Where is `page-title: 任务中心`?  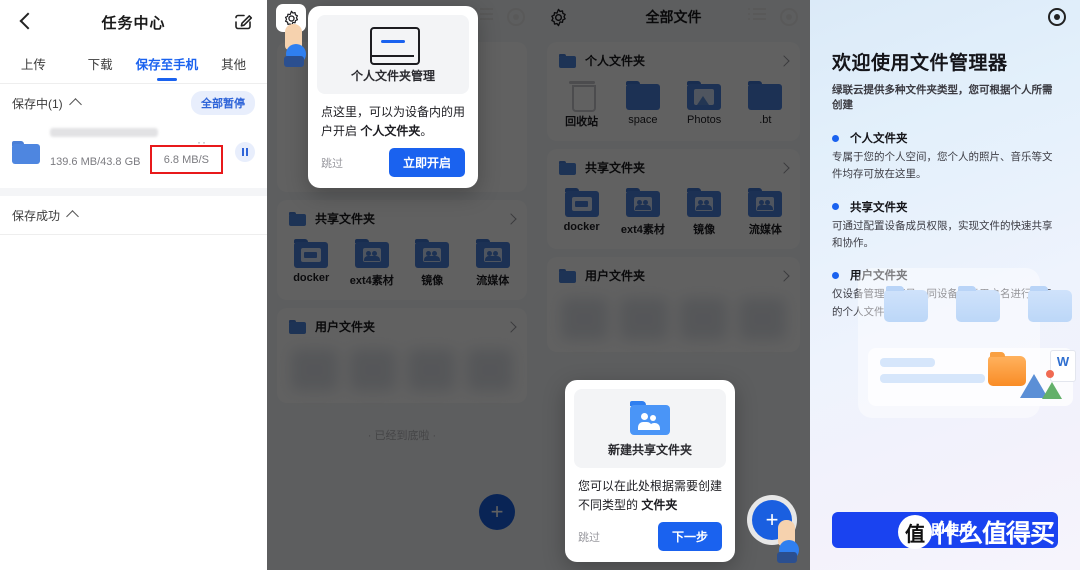
page-title: 任务中心 is located at coordinates (133, 23).